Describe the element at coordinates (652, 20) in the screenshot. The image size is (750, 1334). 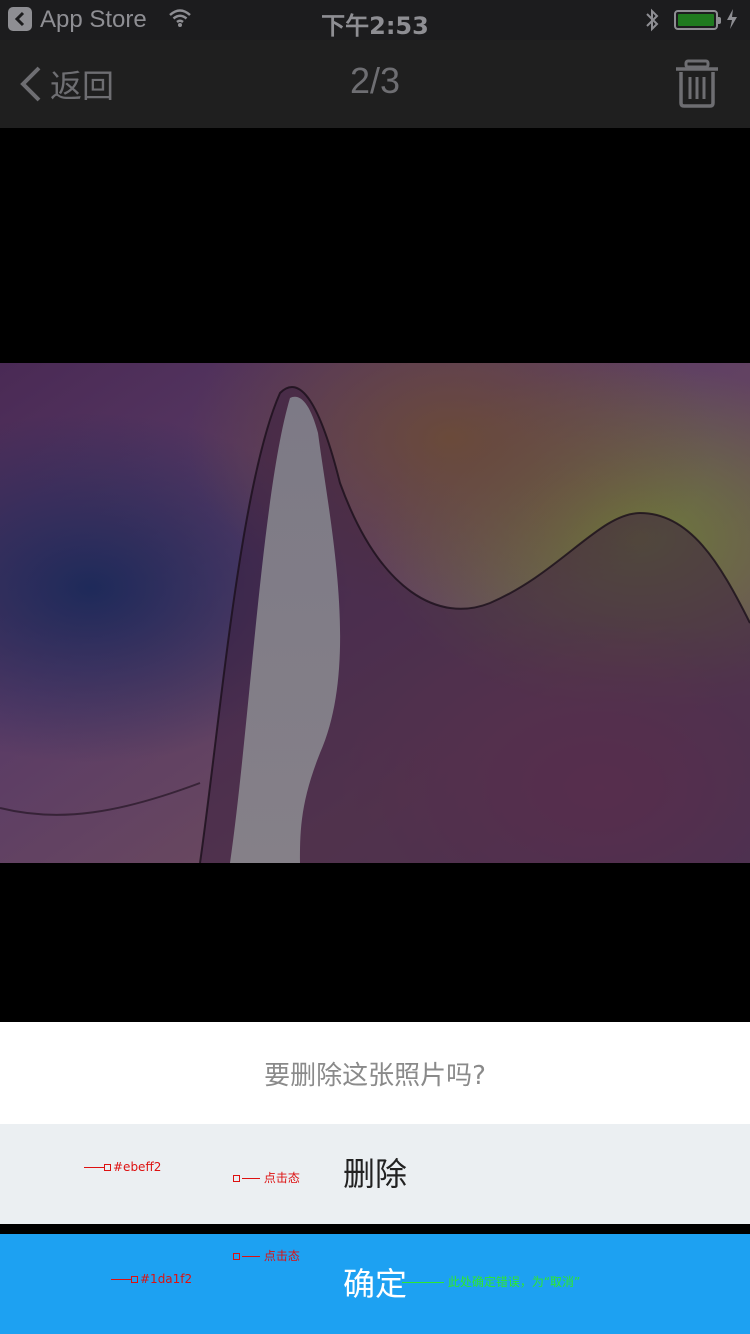
I see `bluetooth-icon` at that location.